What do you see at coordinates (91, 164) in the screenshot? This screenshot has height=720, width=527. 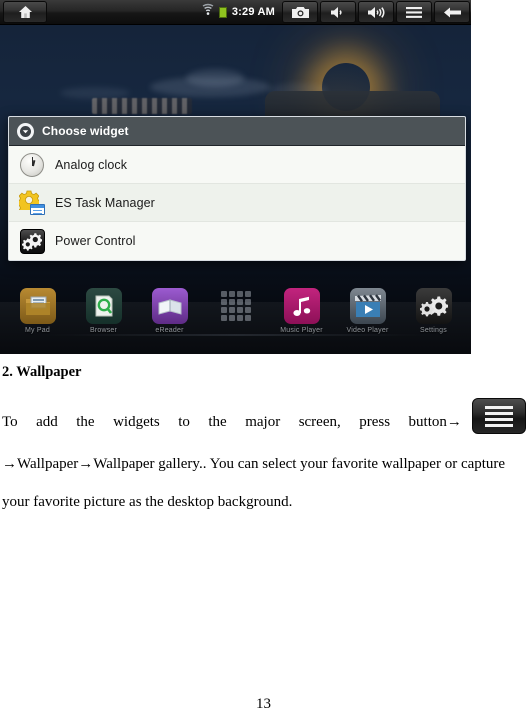 I see `widget-item-label: Analog clock` at bounding box center [91, 164].